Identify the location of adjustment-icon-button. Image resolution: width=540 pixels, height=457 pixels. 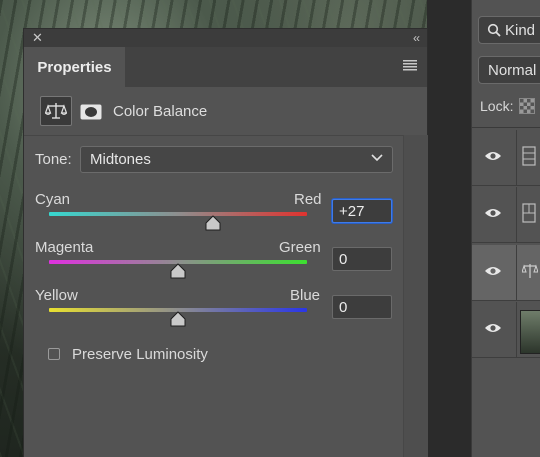
(56, 111).